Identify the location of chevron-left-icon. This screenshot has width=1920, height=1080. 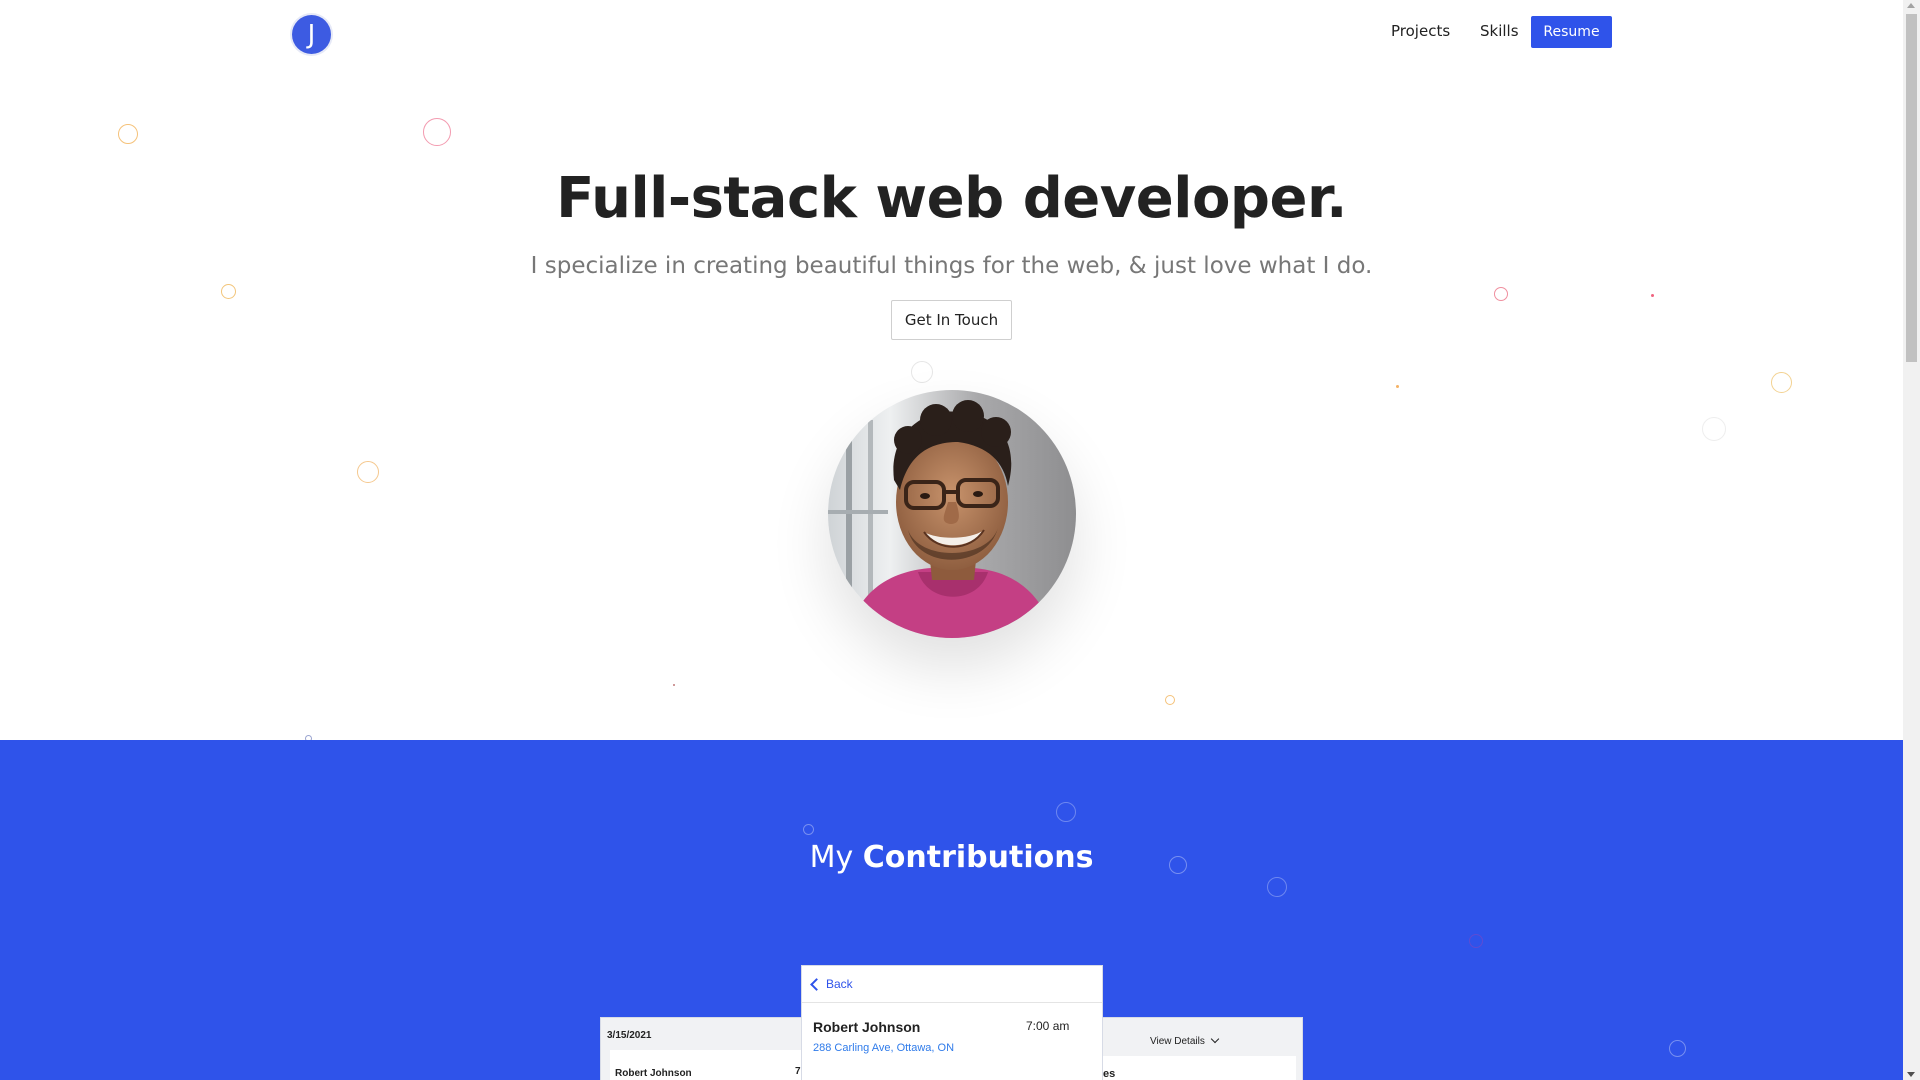
(816, 984).